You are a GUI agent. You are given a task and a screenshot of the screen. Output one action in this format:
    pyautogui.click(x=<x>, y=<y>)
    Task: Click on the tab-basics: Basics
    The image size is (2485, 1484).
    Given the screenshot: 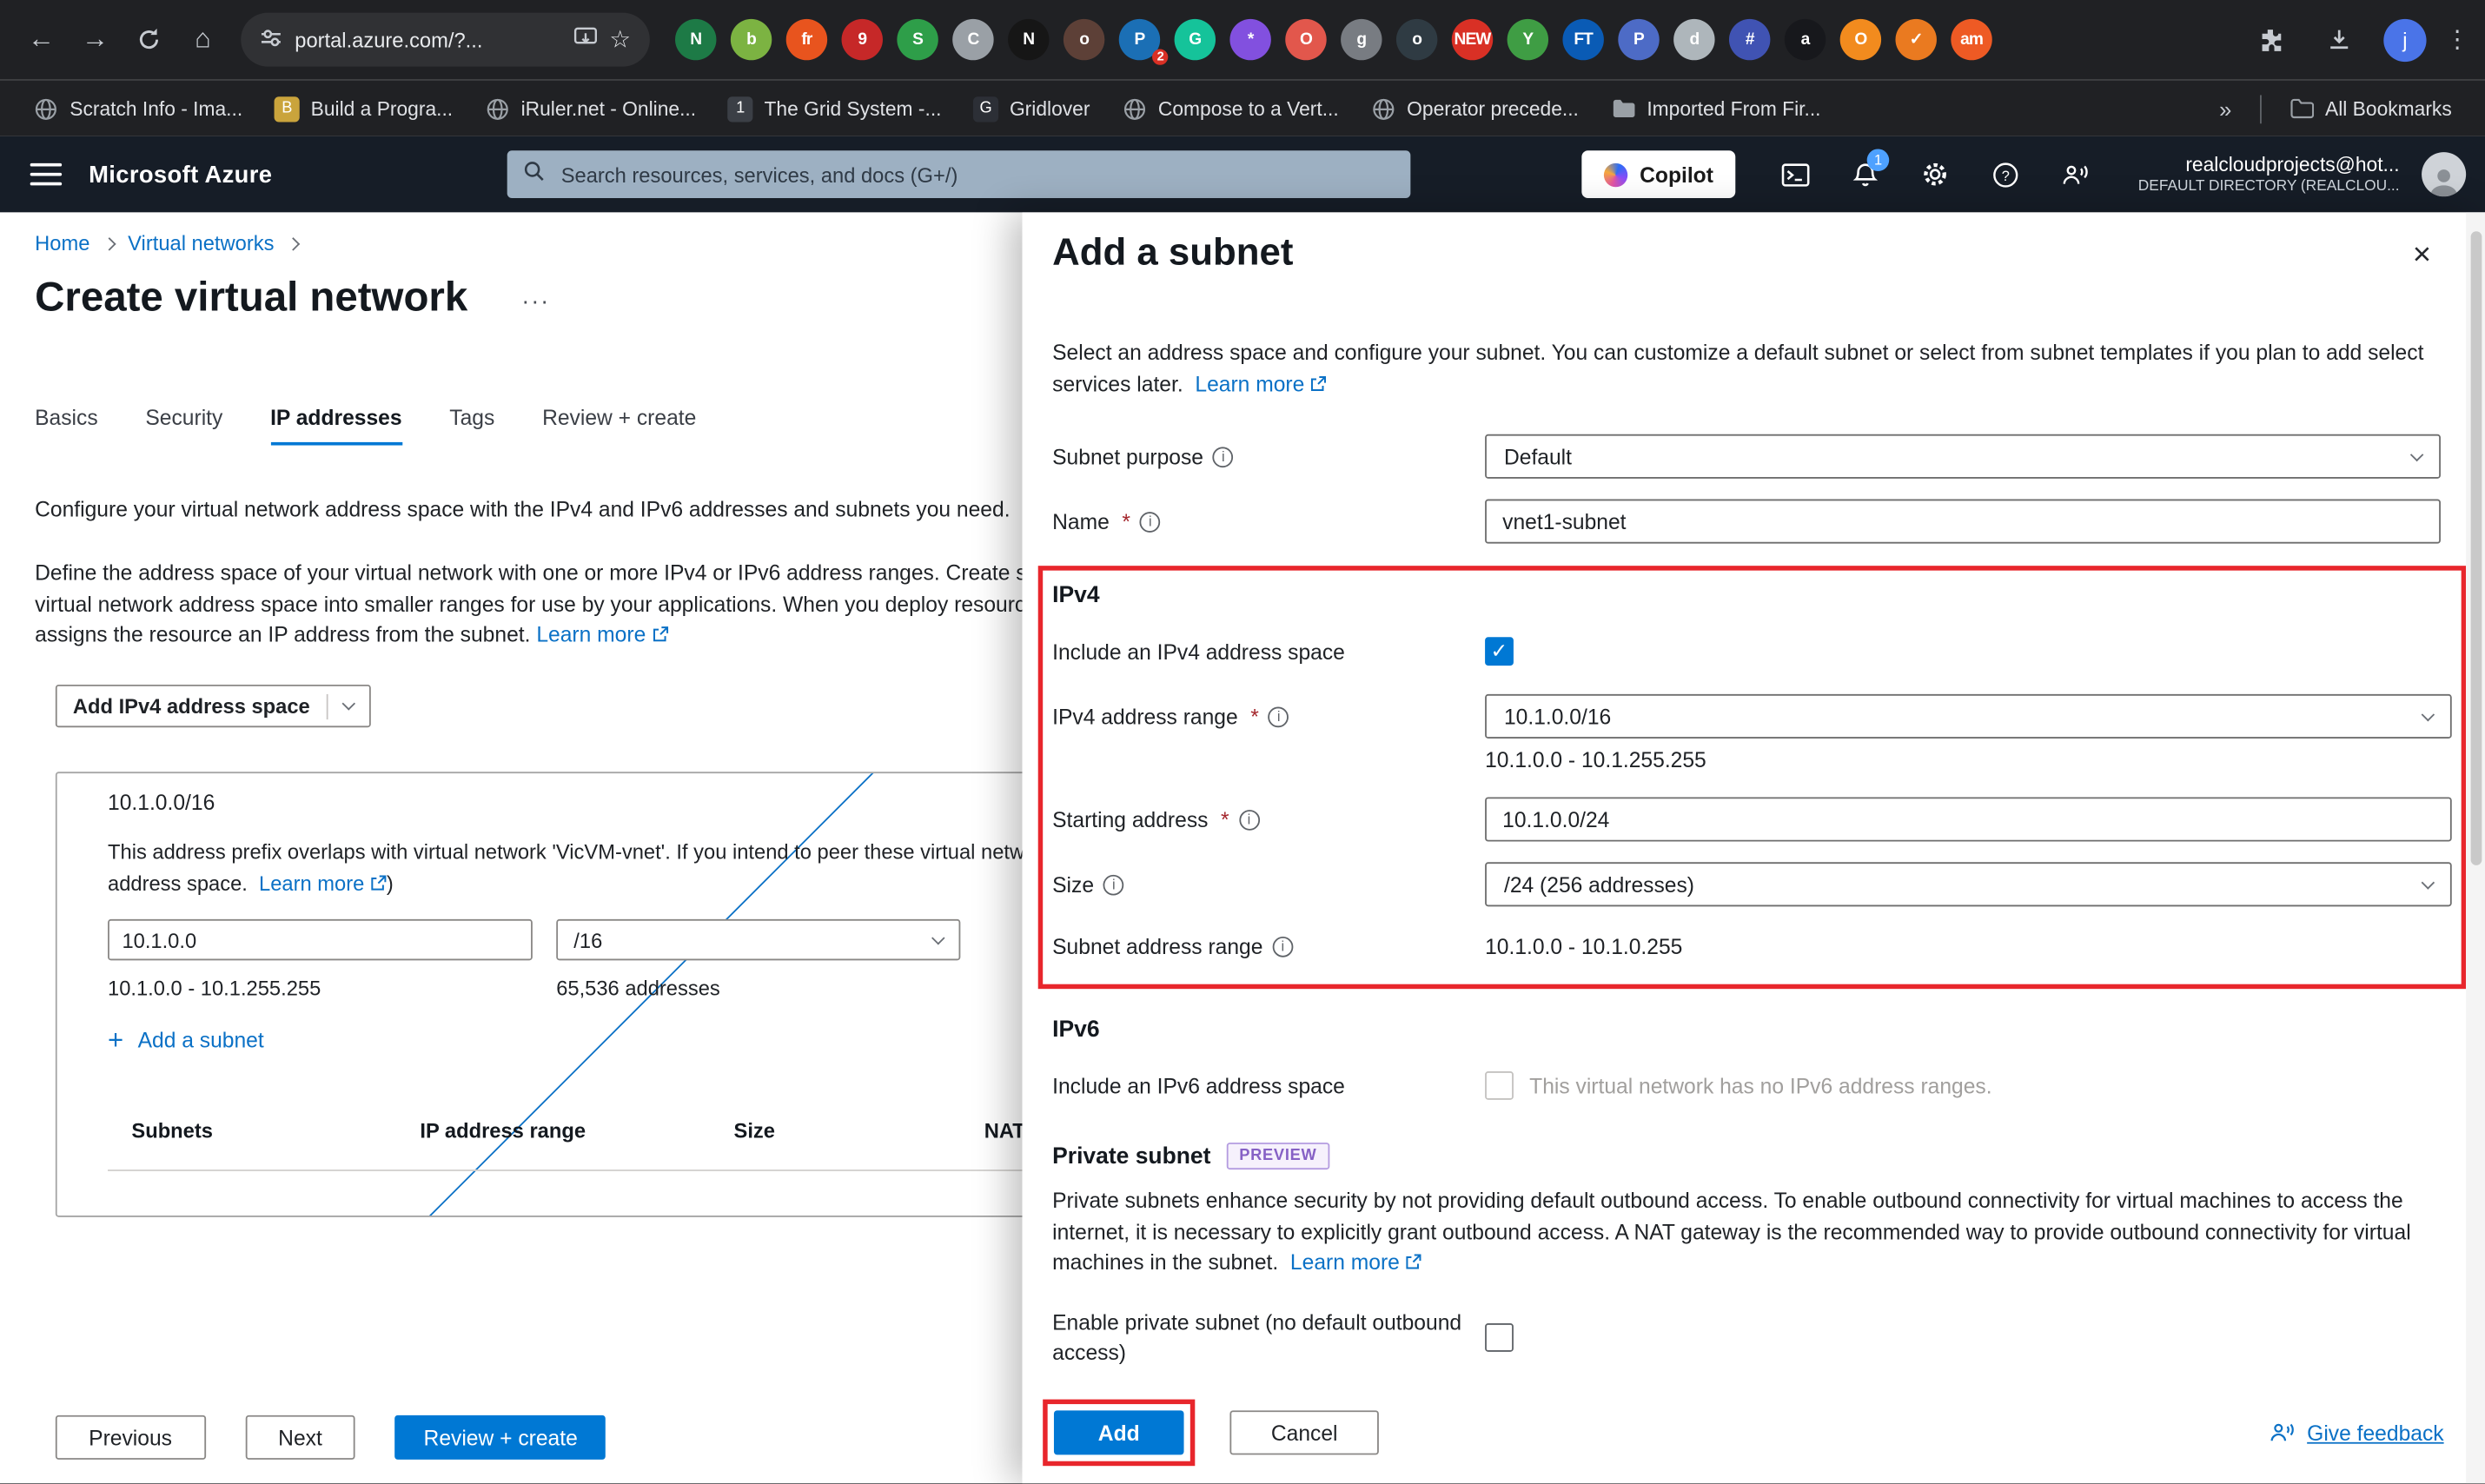 What is the action you would take?
    pyautogui.click(x=66, y=426)
    